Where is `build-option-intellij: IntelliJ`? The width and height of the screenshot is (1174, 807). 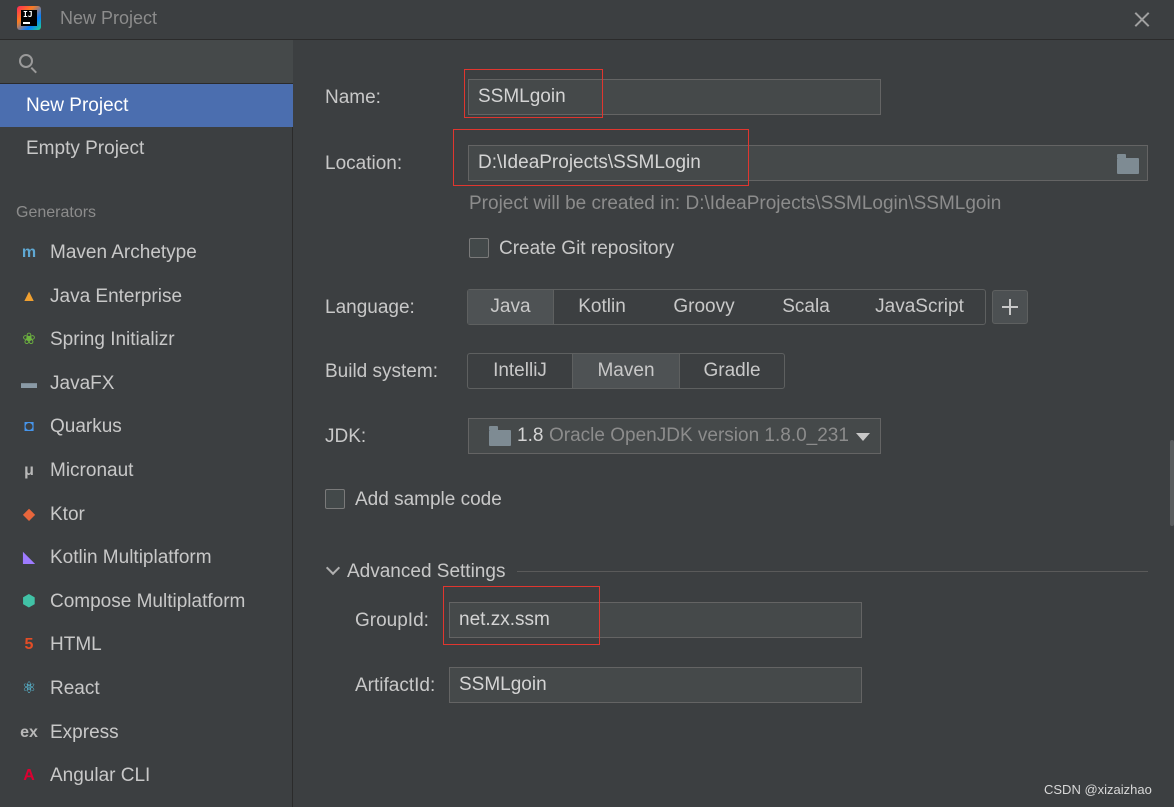
build-option-intellij: IntelliJ is located at coordinates (520, 371).